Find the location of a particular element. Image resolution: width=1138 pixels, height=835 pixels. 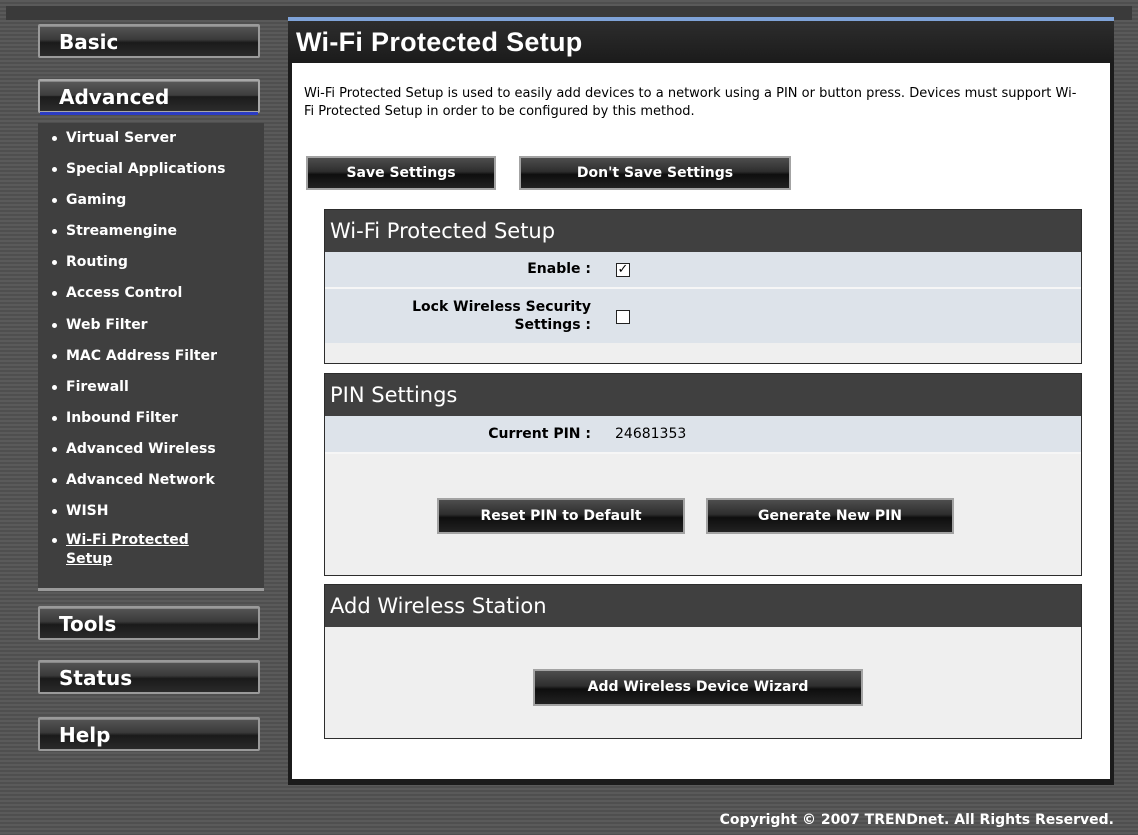

current-pin-row: Current PIN : 24681353 is located at coordinates (703, 435).